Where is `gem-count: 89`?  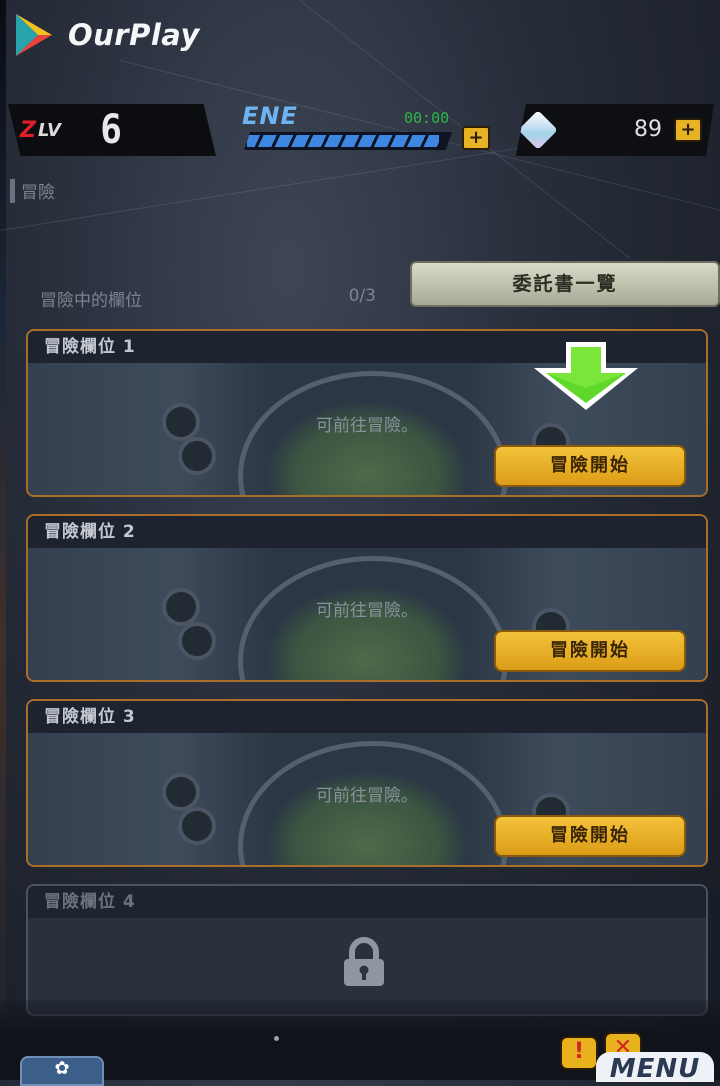 gem-count: 89 is located at coordinates (648, 129).